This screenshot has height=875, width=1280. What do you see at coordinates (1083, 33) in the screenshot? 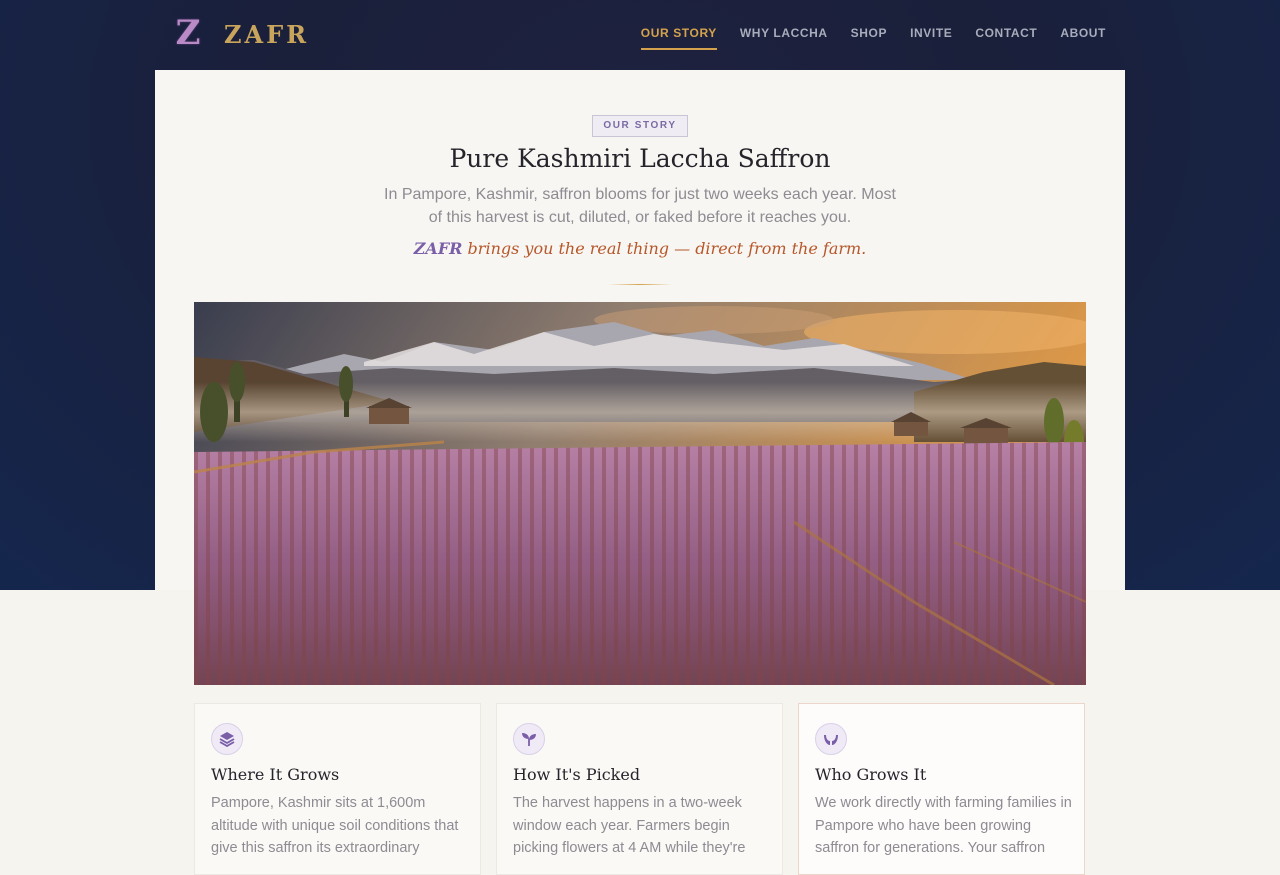
I see `nav-link-about: ABOUT` at bounding box center [1083, 33].